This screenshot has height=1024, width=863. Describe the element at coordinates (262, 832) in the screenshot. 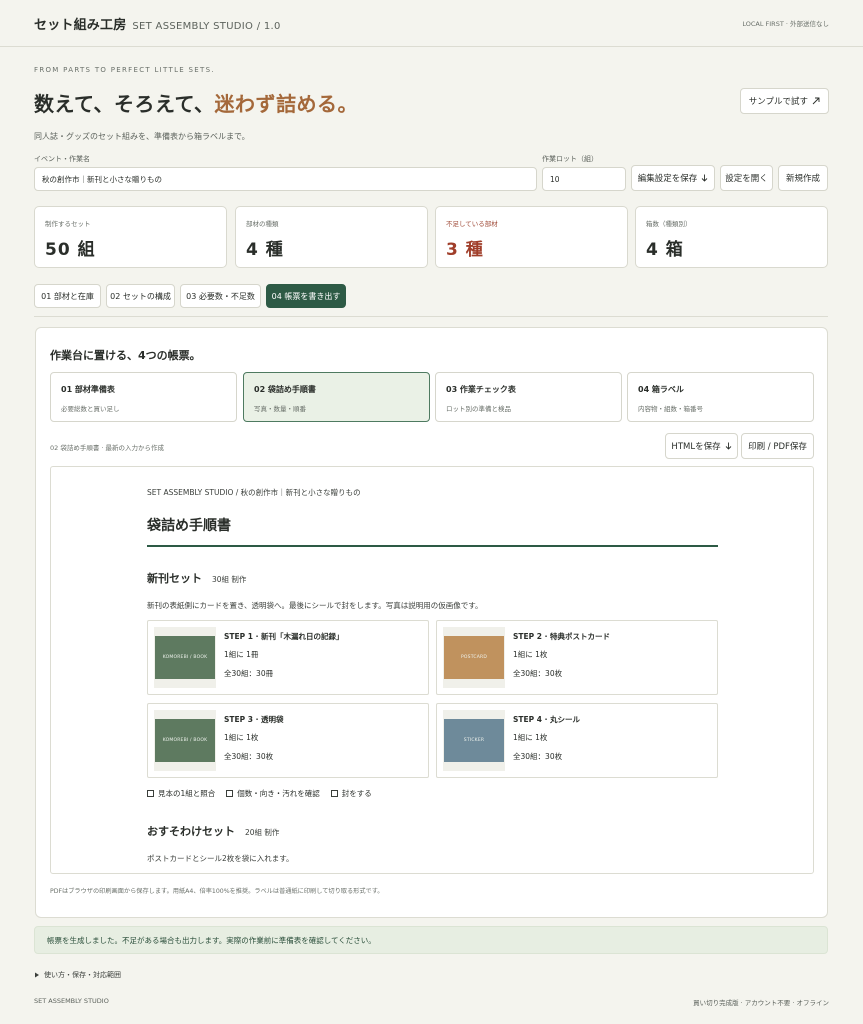

I see `section-count: 20組 制作` at that location.